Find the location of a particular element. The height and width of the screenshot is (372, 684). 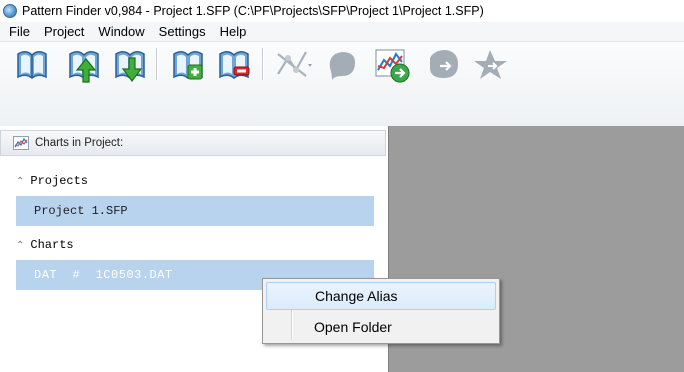

pattern-lines-icon is located at coordinates (292, 64).